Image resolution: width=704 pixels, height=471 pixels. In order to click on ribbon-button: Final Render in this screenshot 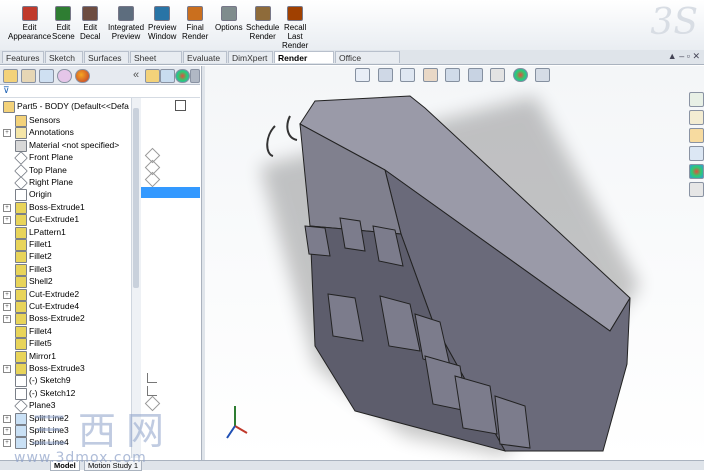, I will do `click(195, 23)`.